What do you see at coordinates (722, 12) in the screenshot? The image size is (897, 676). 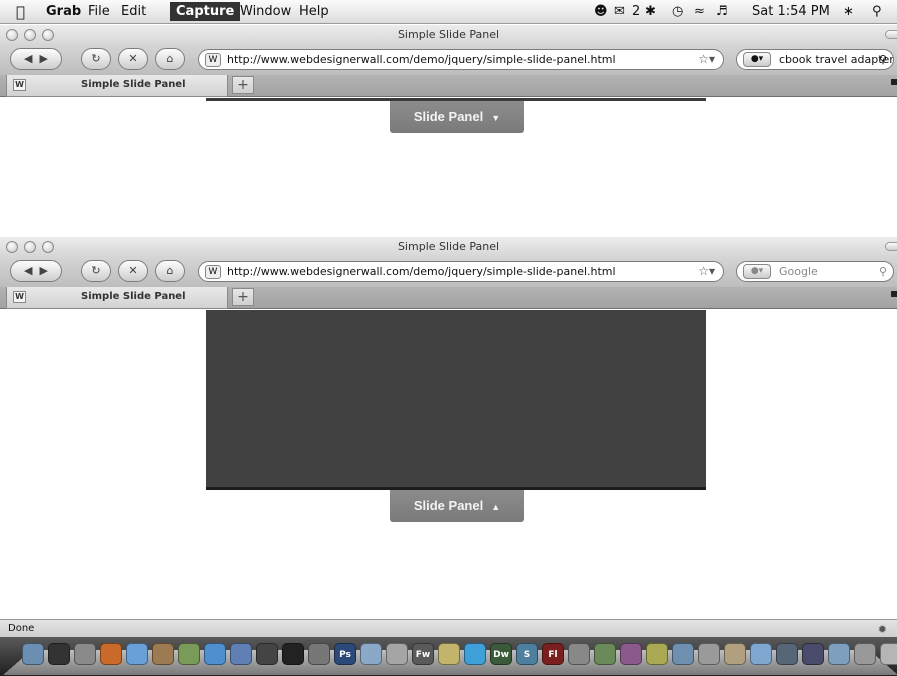 I see `volume-icon: ♬` at bounding box center [722, 12].